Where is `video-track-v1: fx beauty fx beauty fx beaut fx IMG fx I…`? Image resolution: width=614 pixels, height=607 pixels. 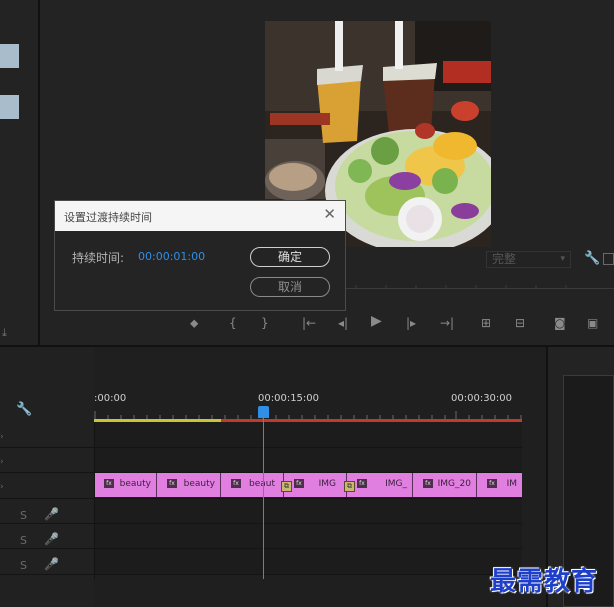
video-track-v1: fx beauty fx beauty fx beaut fx IMG fx I… is located at coordinates (308, 485).